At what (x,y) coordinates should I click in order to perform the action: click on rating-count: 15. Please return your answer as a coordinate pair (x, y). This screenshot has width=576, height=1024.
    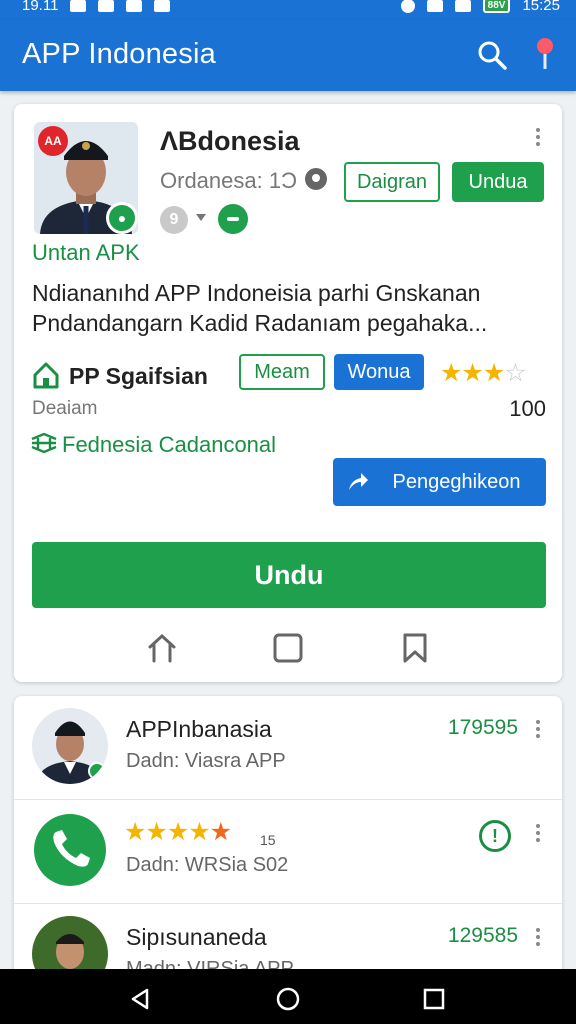
    Looking at the image, I should click on (268, 840).